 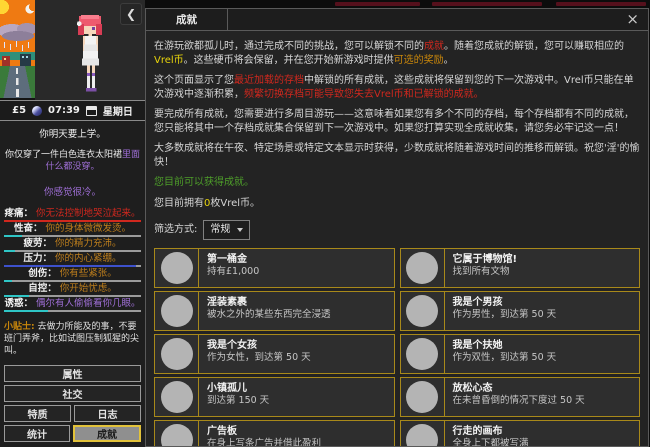 I want to click on stat-value: 你无法控制地哭泣起来。, so click(x=88, y=213).